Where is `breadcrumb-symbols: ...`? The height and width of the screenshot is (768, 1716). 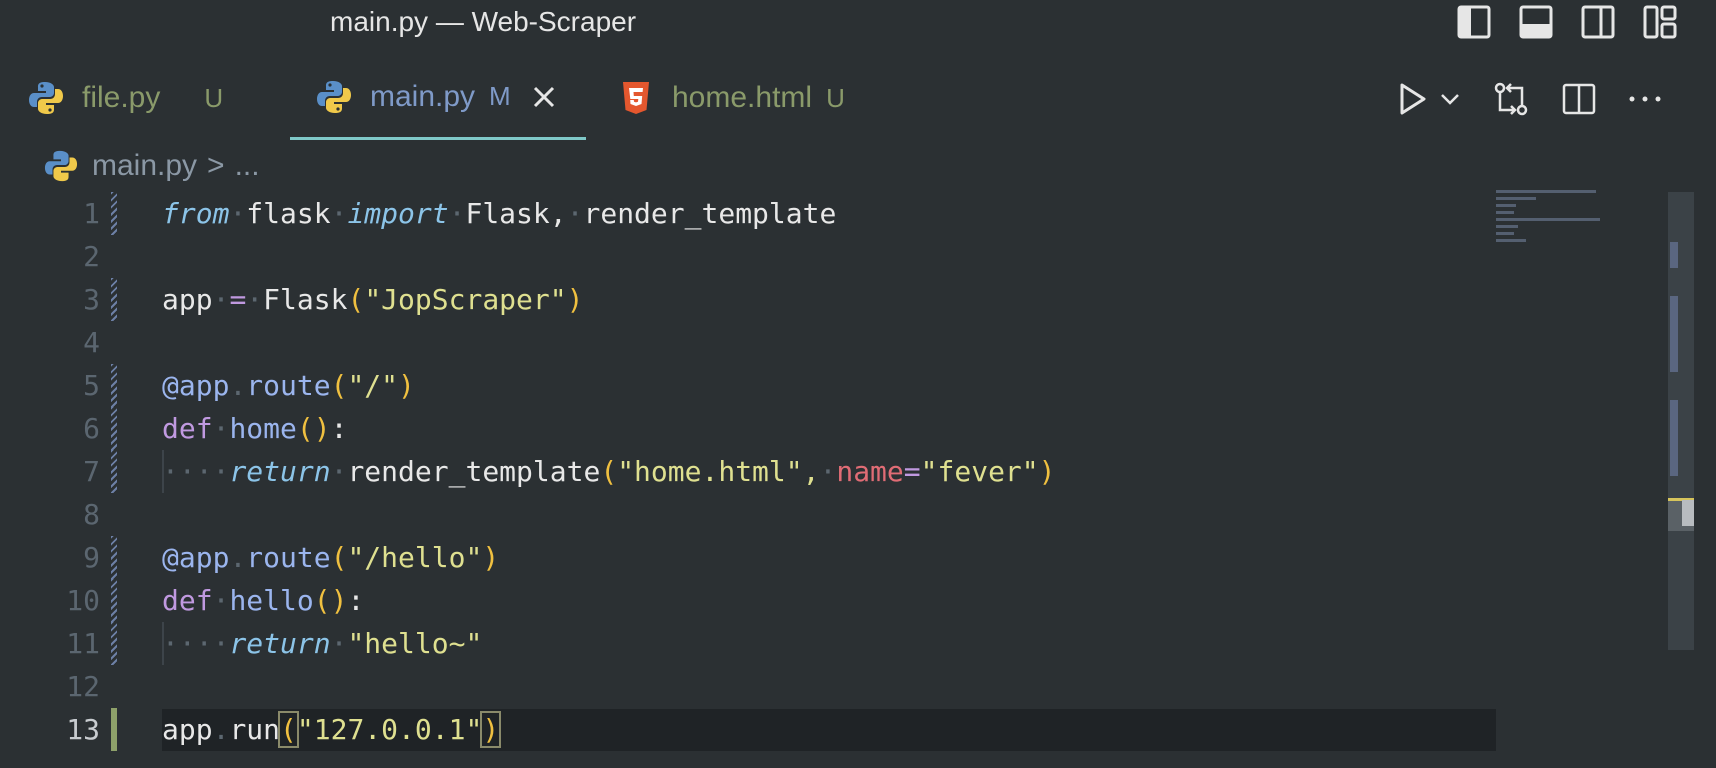
breadcrumb-symbols: ... is located at coordinates (247, 166).